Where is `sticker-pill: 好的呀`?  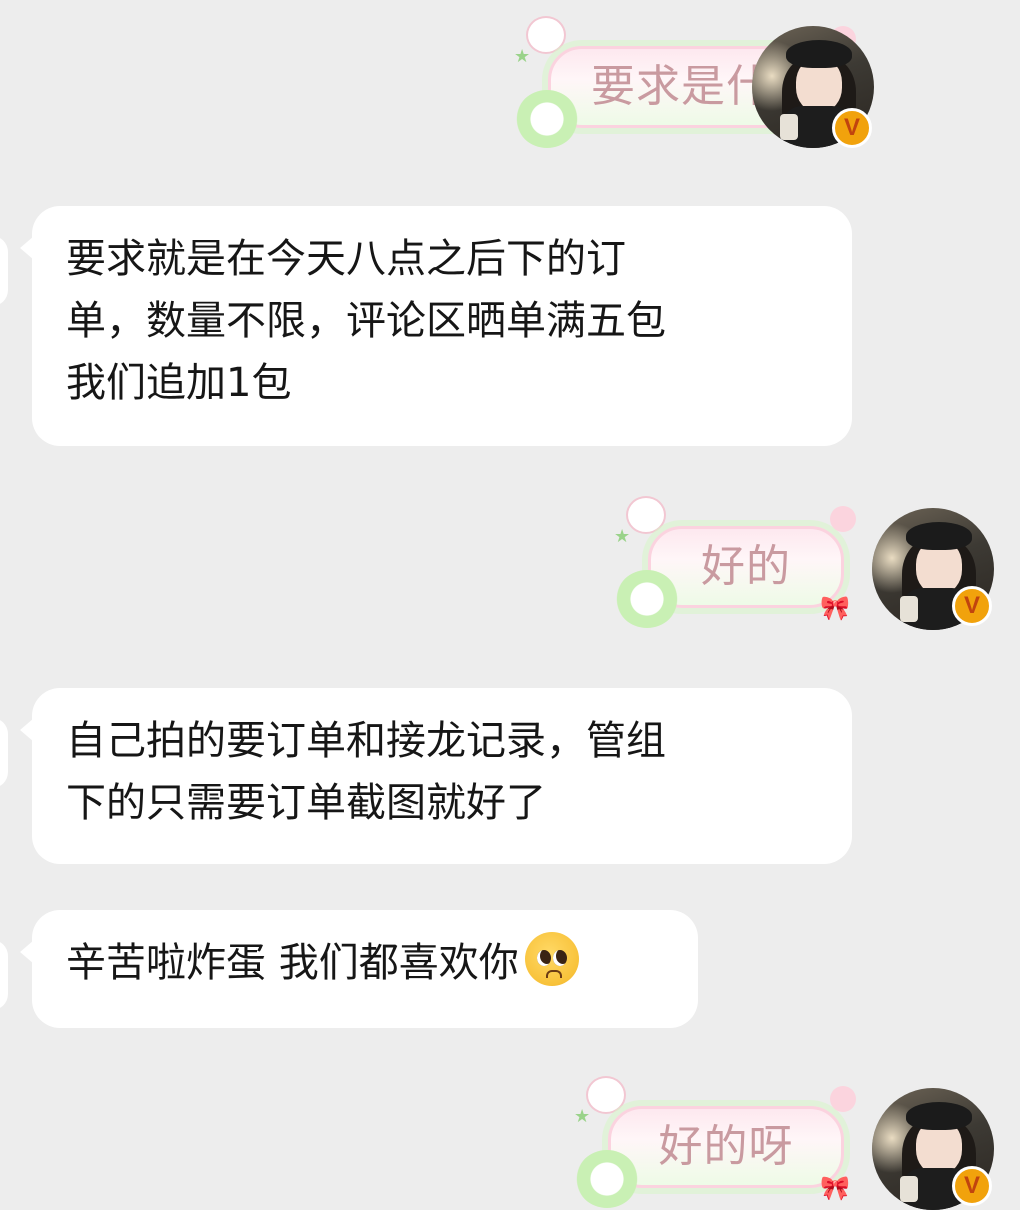
sticker-pill: 好的呀 is located at coordinates (726, 1147).